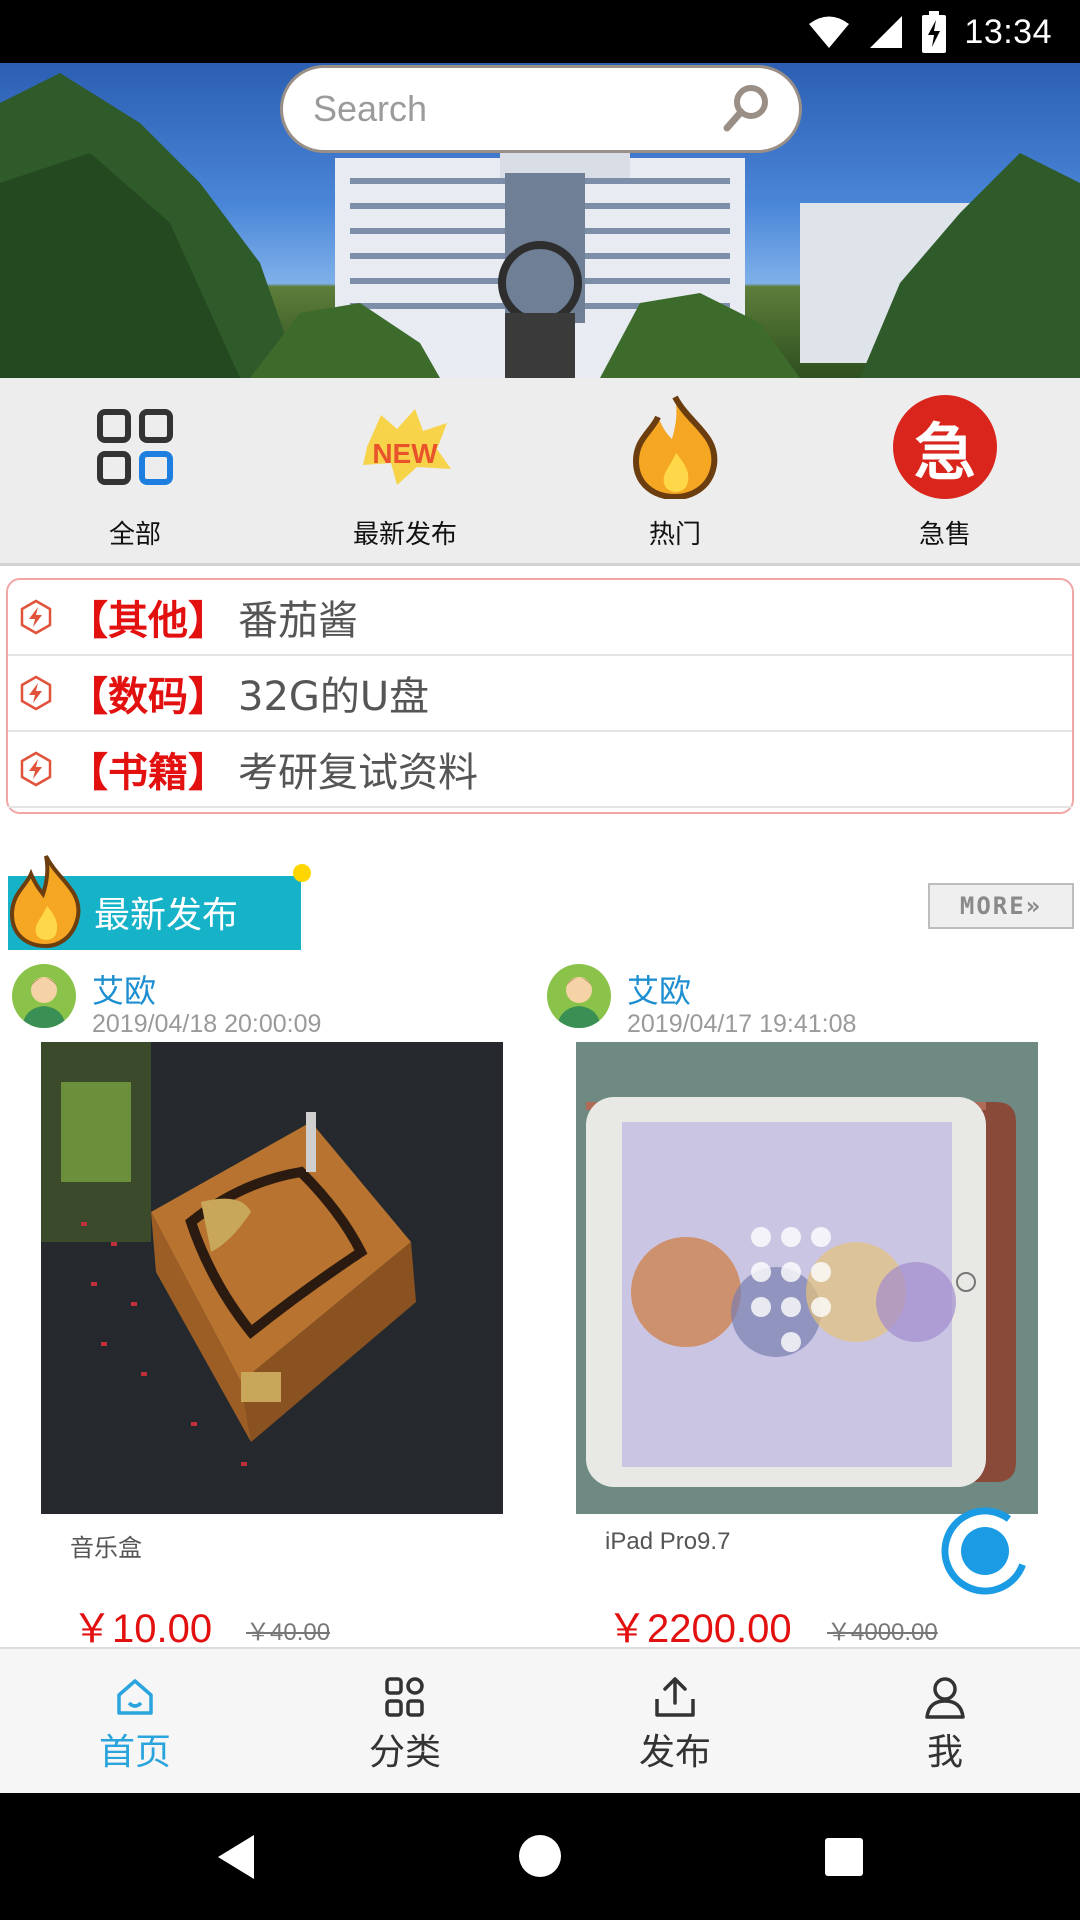 Image resolution: width=1080 pixels, height=1920 pixels. Describe the element at coordinates (358, 773) in the screenshot. I see `notice-title: 考研复试资料` at that location.